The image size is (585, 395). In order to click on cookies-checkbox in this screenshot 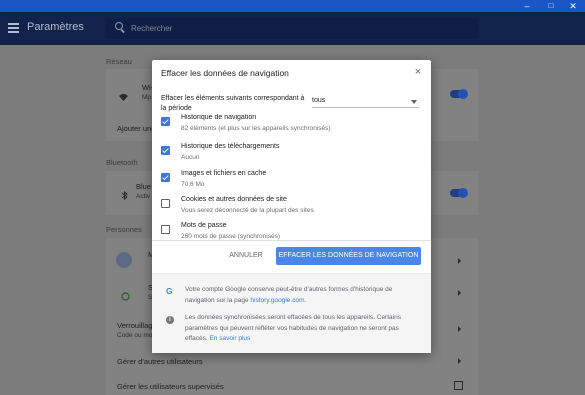, I will do `click(165, 203)`.